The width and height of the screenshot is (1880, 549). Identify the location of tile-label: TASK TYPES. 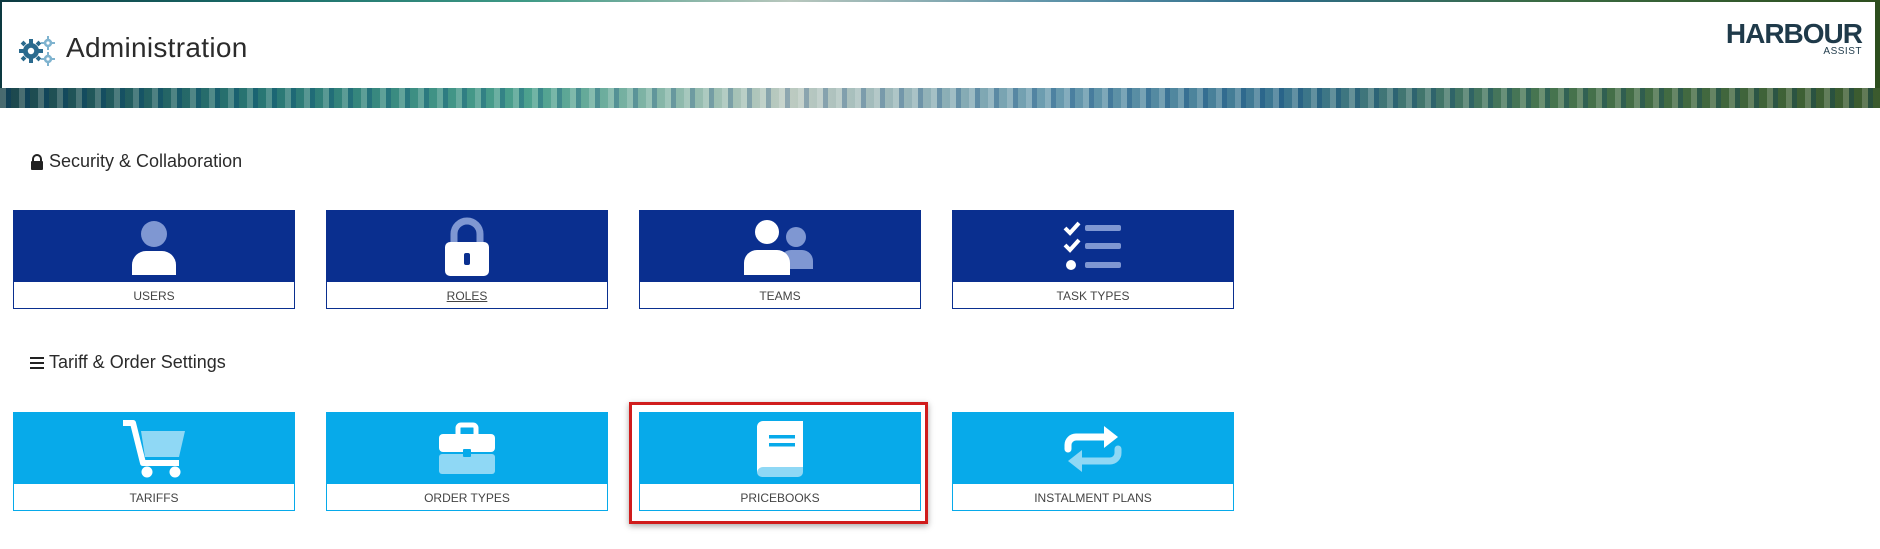
(1093, 296).